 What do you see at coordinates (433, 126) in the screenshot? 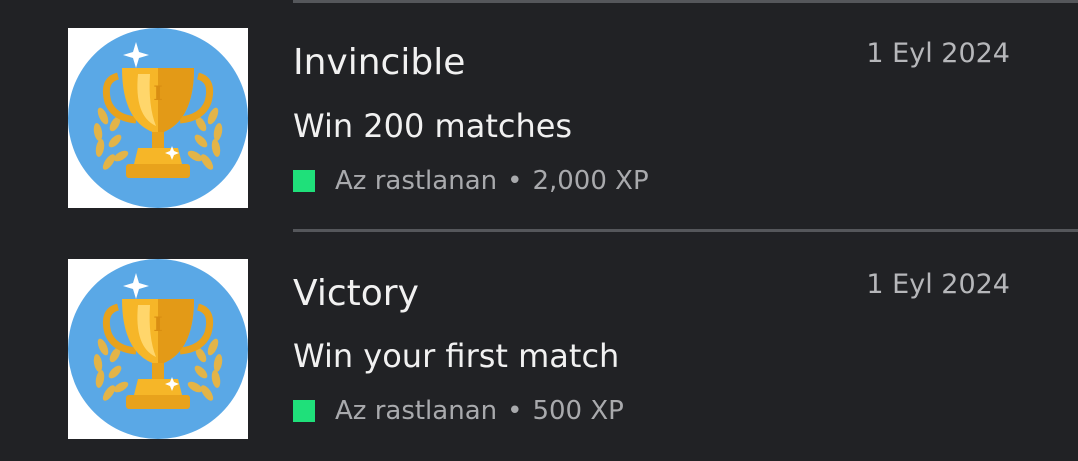
I see `achievement-description: Win 200 matches` at bounding box center [433, 126].